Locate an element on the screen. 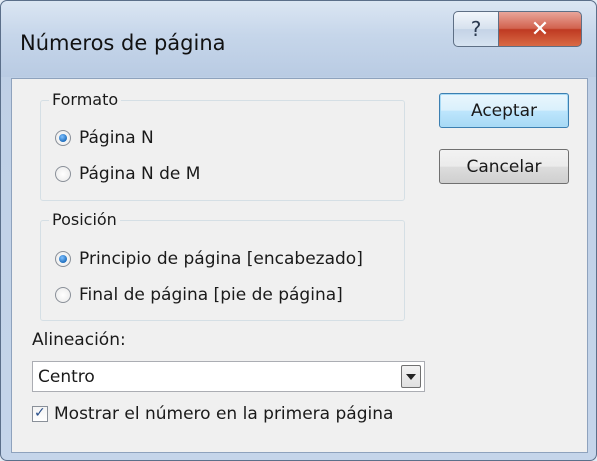 Image resolution: width=597 pixels, height=461 pixels. radio-principio-pagina: Principio de página [encabezado] is located at coordinates (209, 259).